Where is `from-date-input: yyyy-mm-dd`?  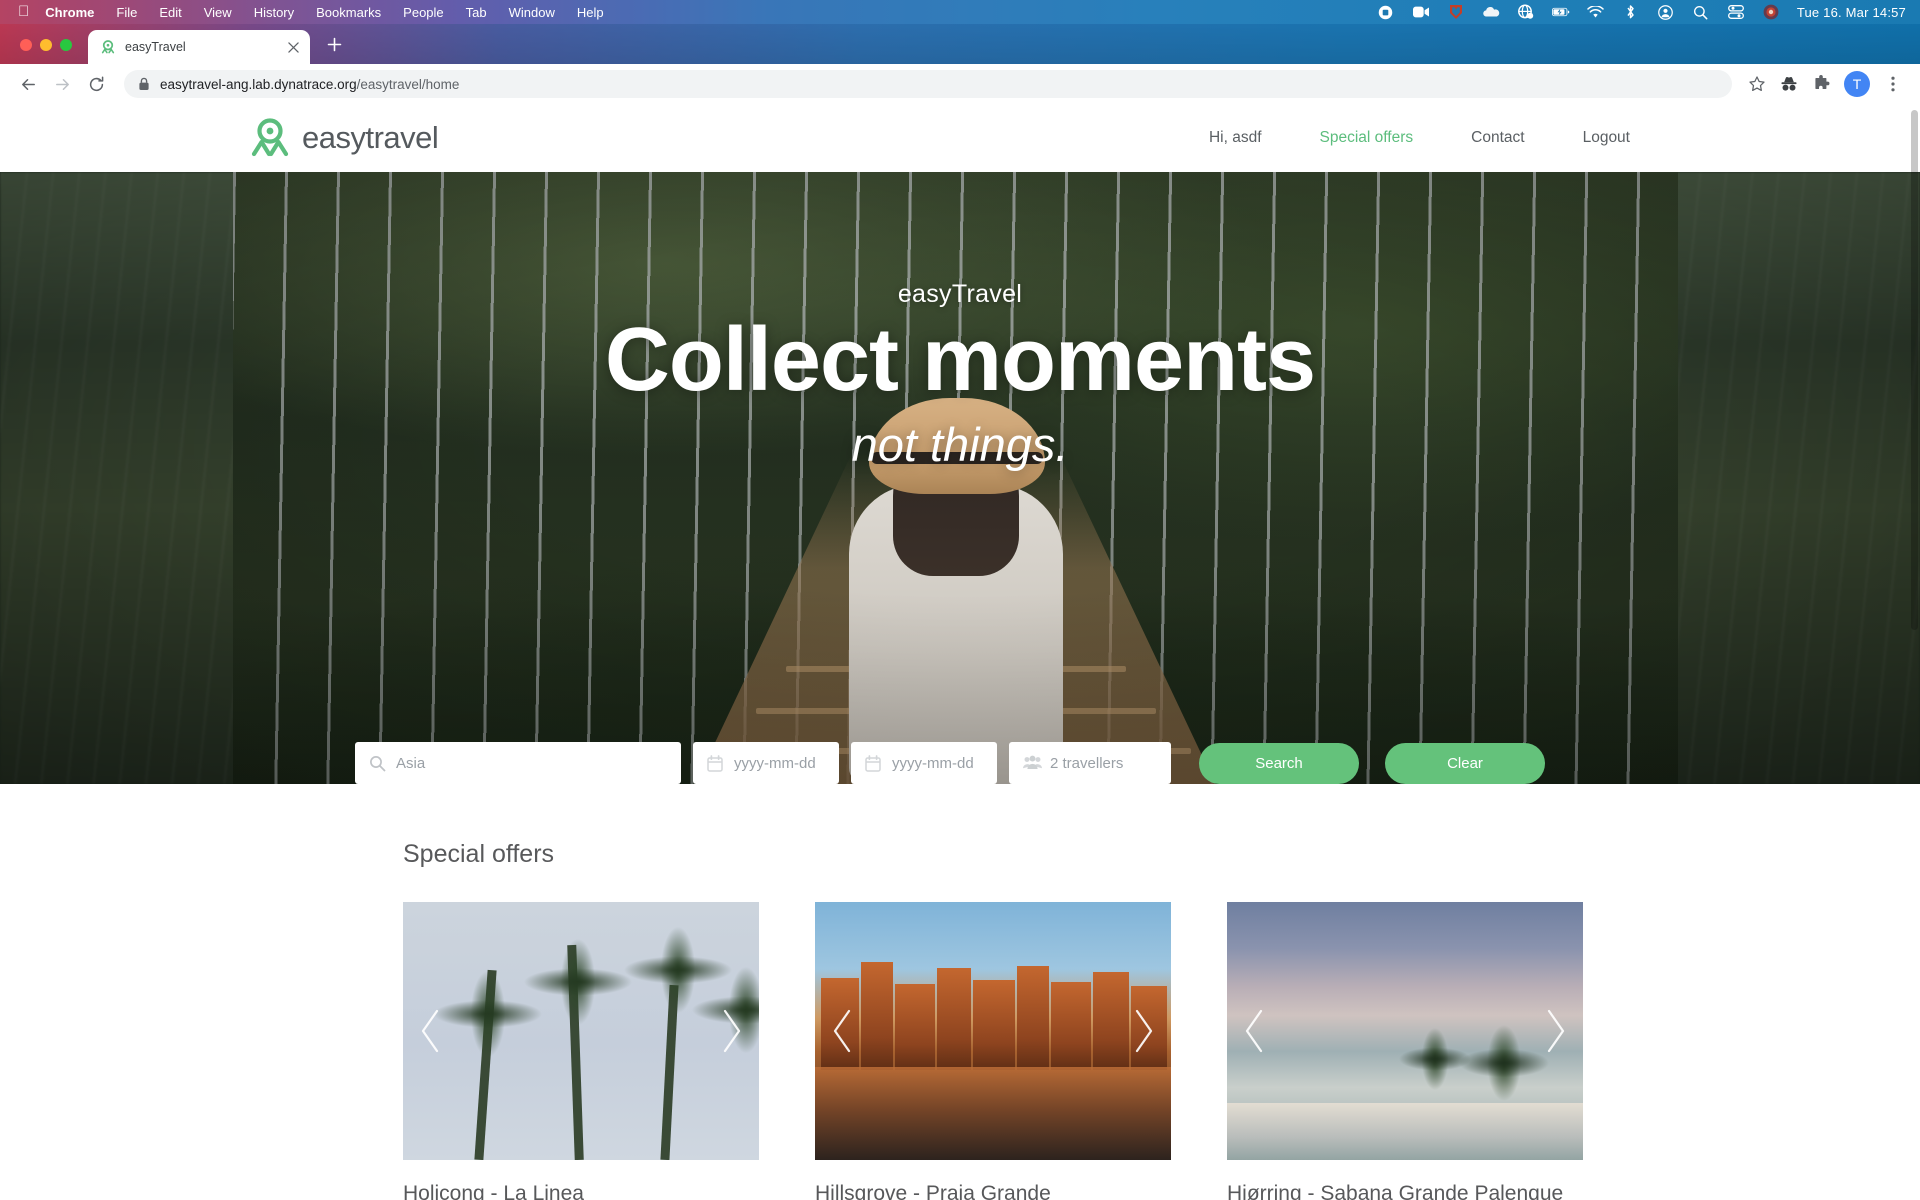 from-date-input: yyyy-mm-dd is located at coordinates (766, 763).